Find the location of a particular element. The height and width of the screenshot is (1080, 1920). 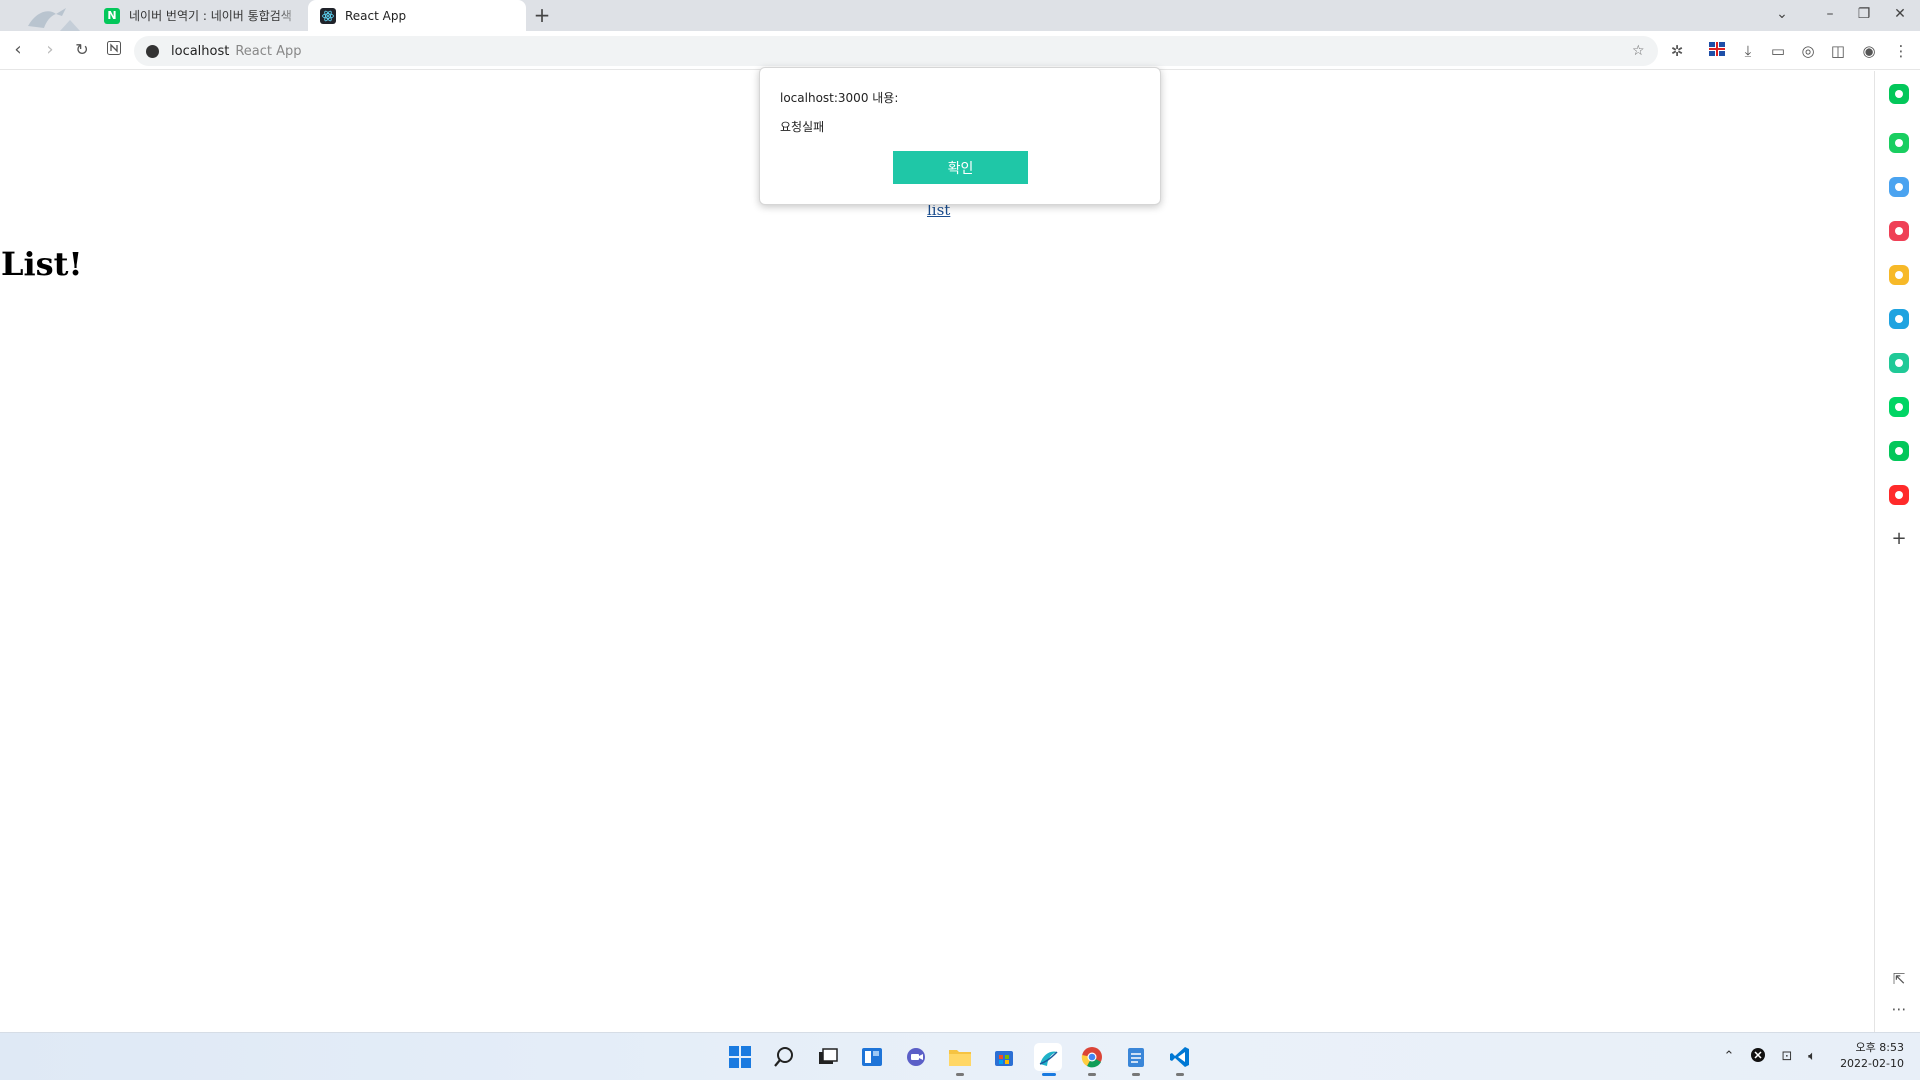

url-page-title: React App is located at coordinates (268, 51).